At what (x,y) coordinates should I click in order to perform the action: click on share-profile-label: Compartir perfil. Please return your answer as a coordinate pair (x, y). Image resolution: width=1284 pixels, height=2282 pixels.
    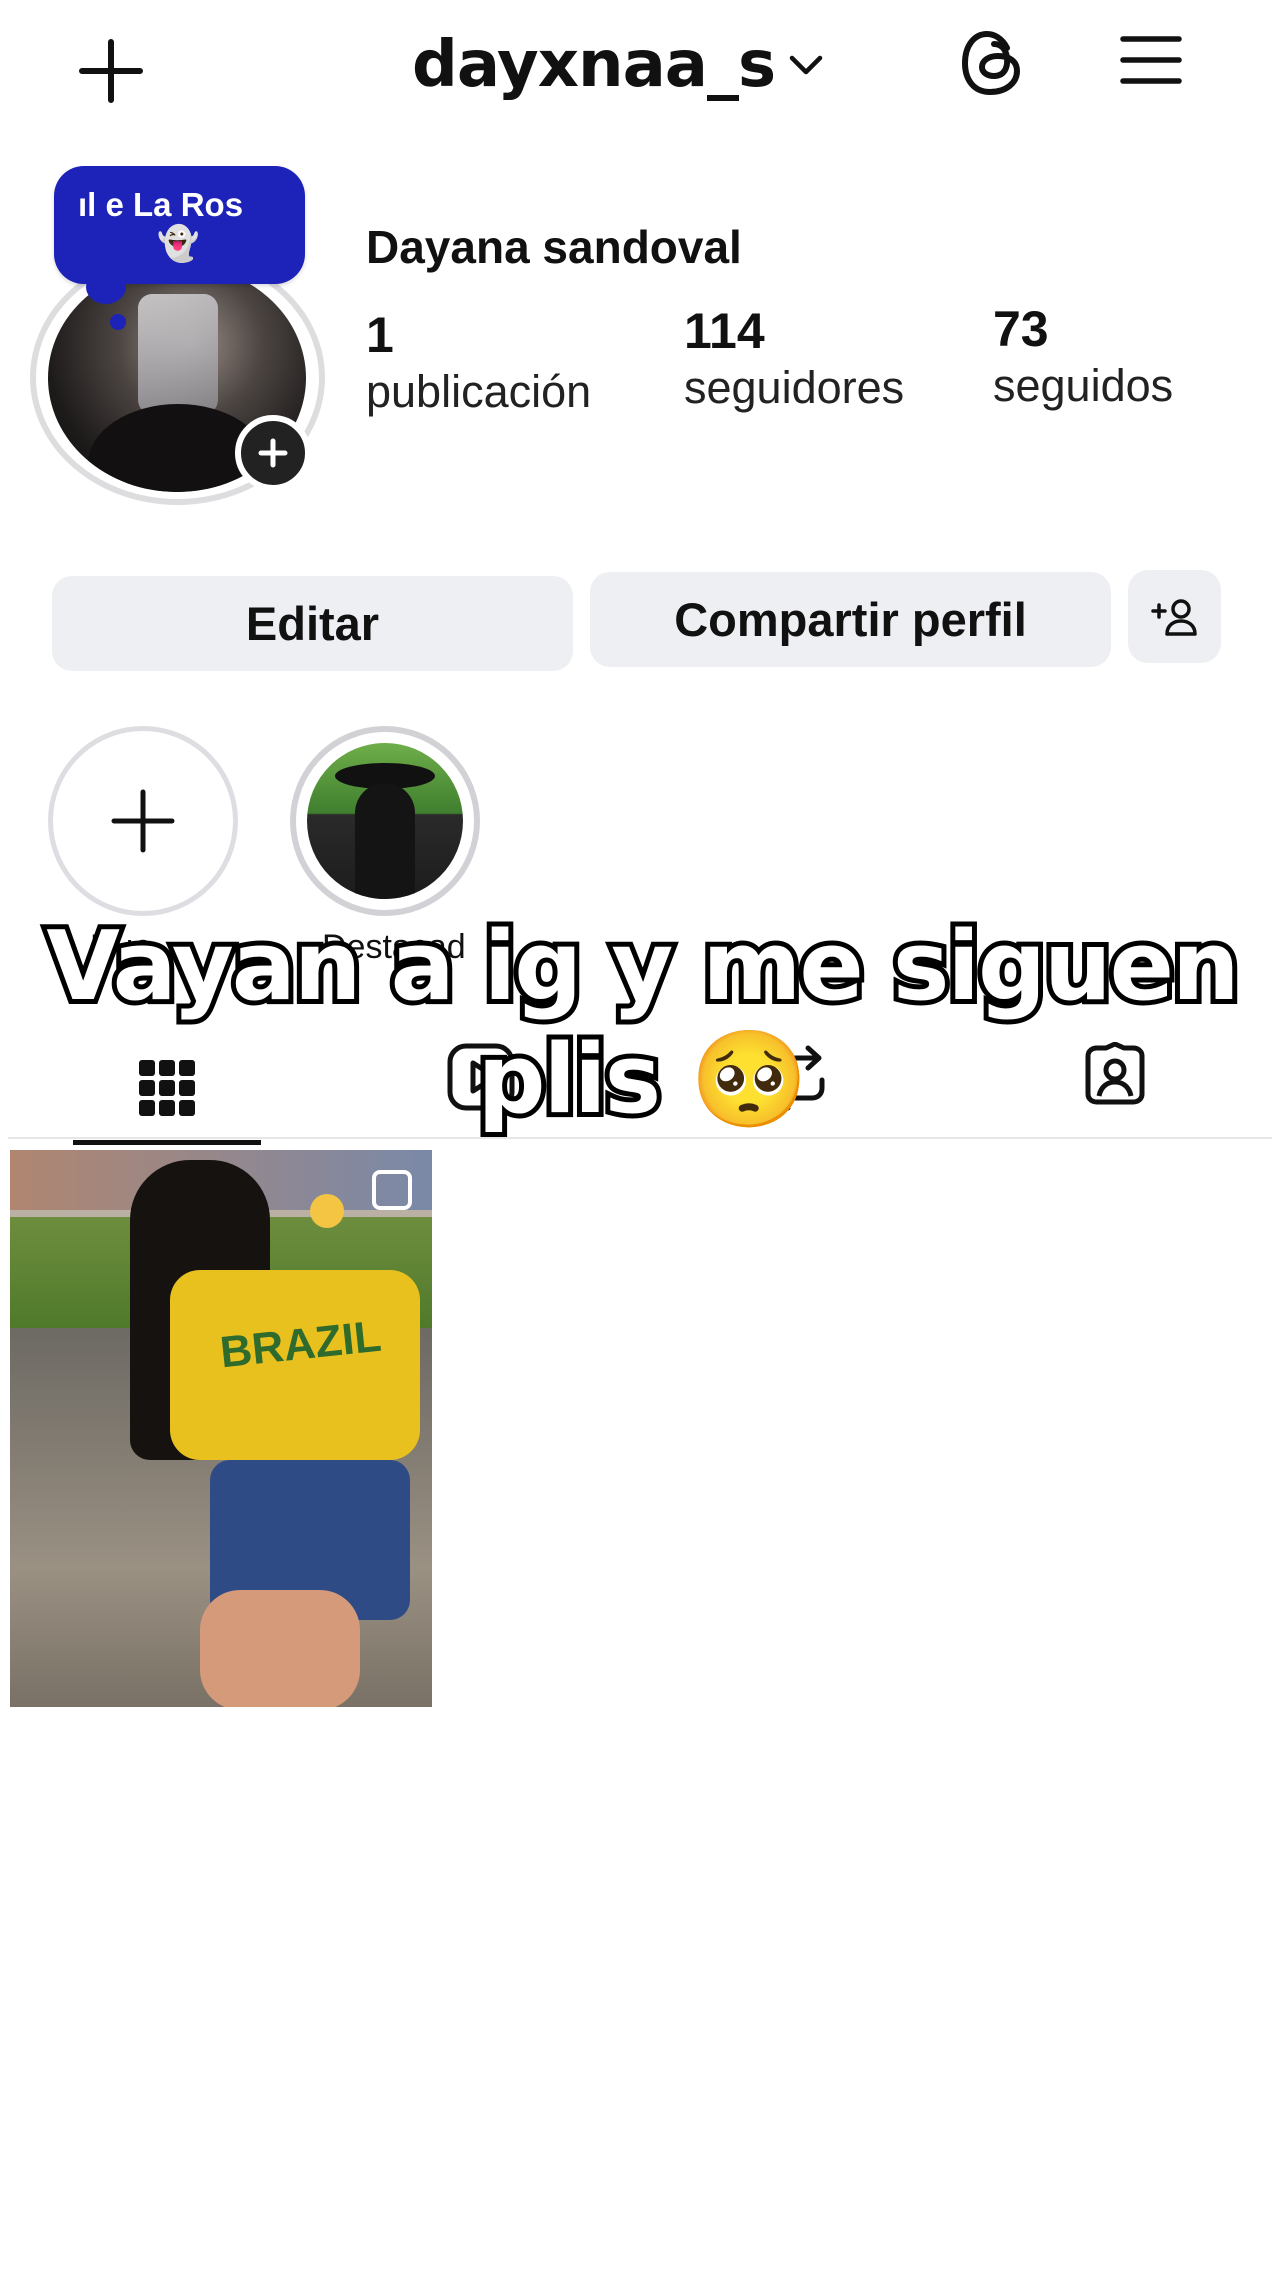
    Looking at the image, I should click on (850, 619).